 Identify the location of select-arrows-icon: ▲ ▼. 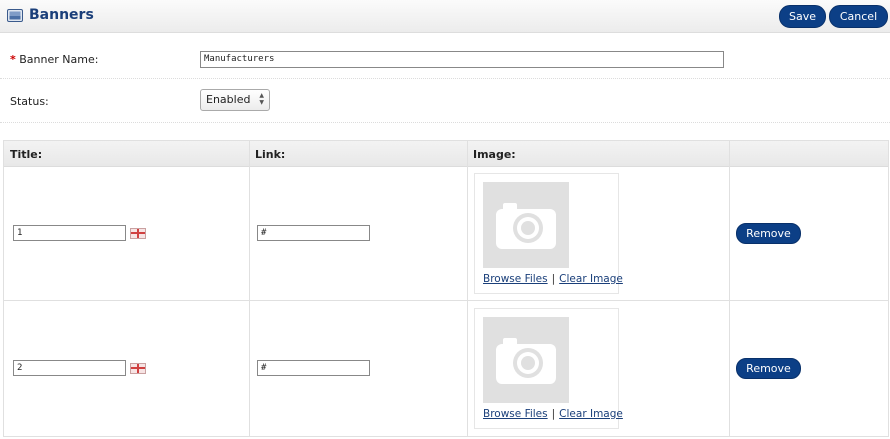
(261, 99).